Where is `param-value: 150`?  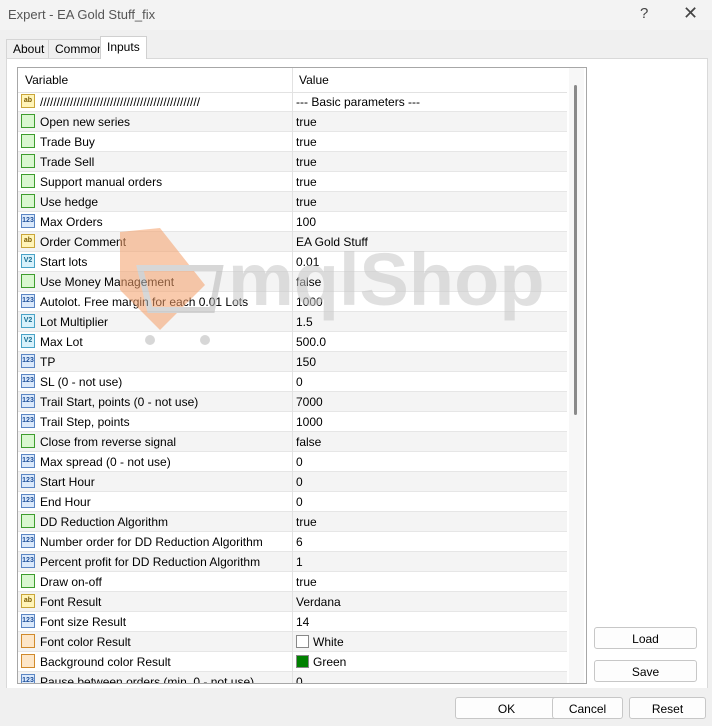 param-value: 150 is located at coordinates (306, 362).